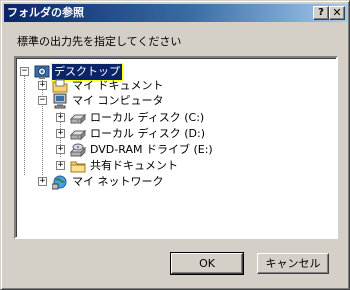 Image resolution: width=350 pixels, height=290 pixels. What do you see at coordinates (78, 150) in the screenshot?
I see `dvd-drive-icon` at bounding box center [78, 150].